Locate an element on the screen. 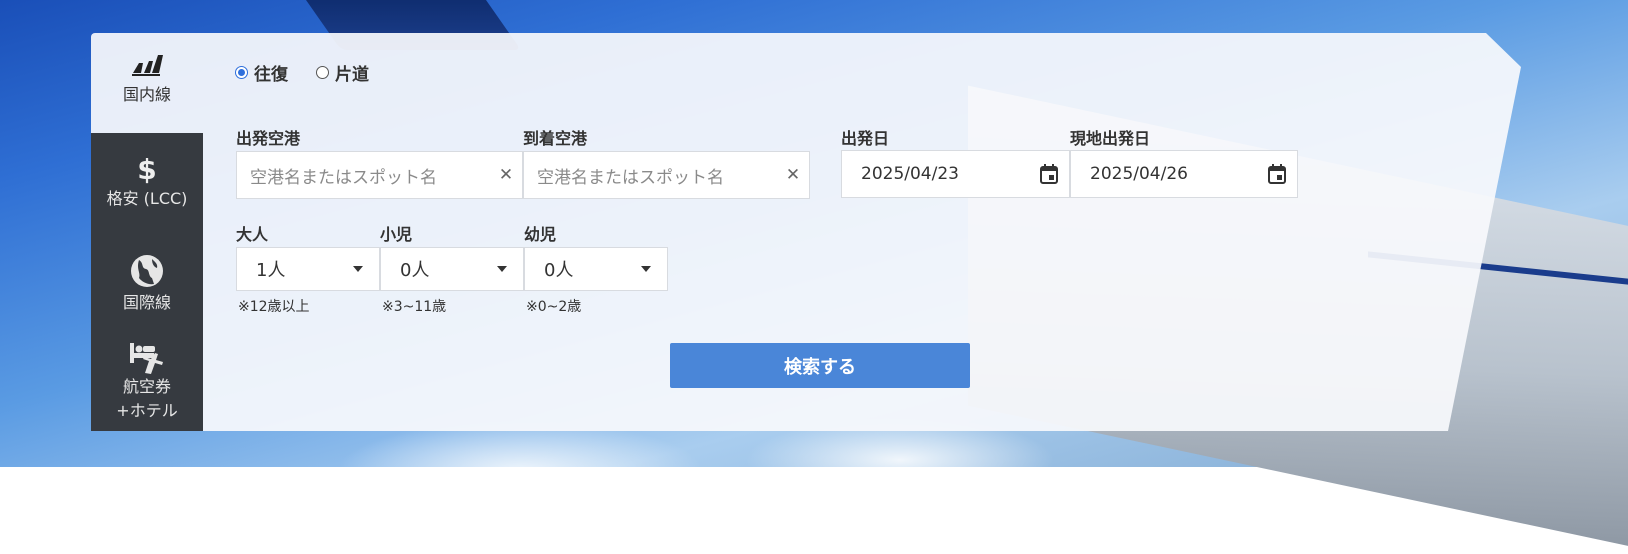 This screenshot has height=554, width=1628. infant-select: 0人 is located at coordinates (596, 269).